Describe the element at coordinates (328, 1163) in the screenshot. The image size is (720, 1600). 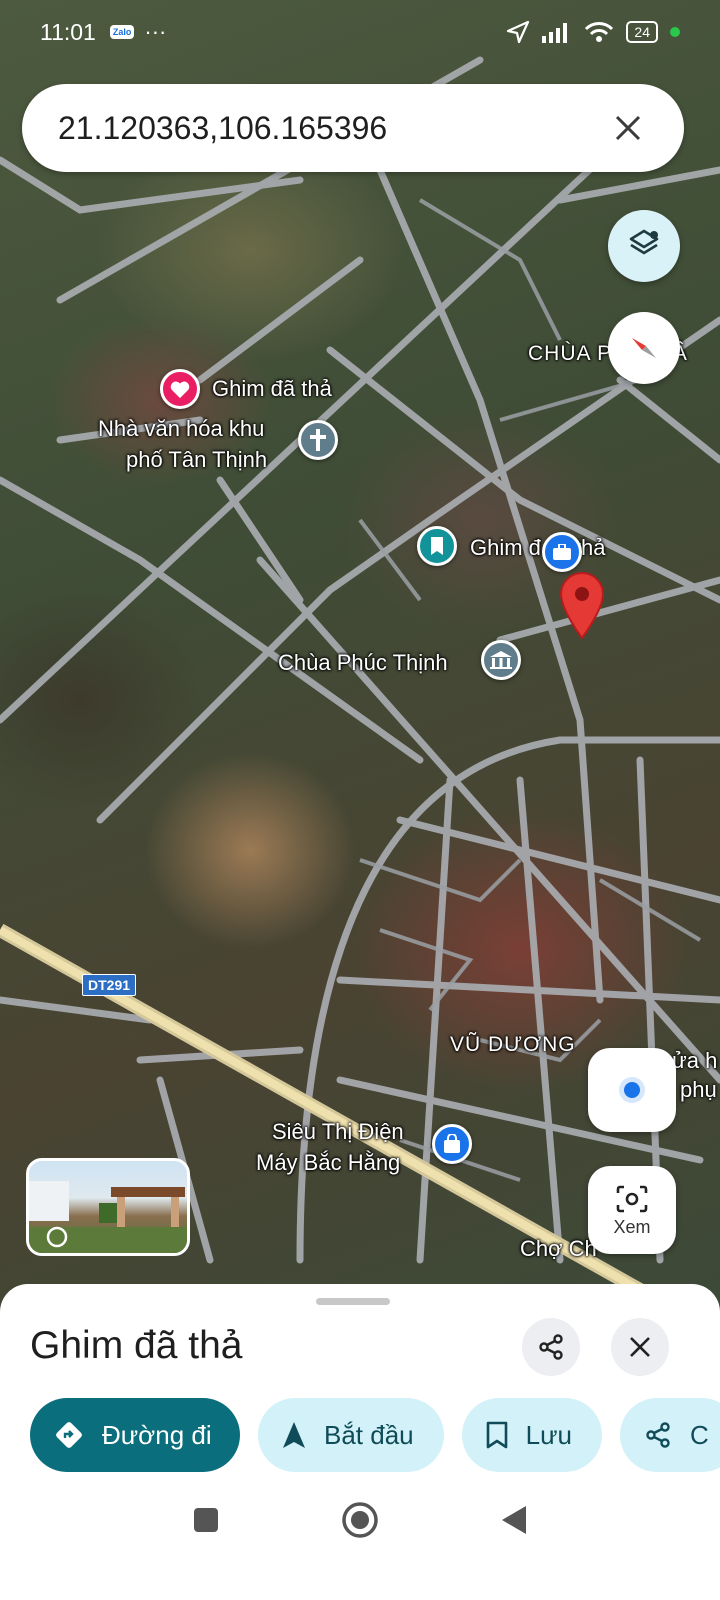
I see `map-label-store-line2: Máy Bắc Hằng` at that location.